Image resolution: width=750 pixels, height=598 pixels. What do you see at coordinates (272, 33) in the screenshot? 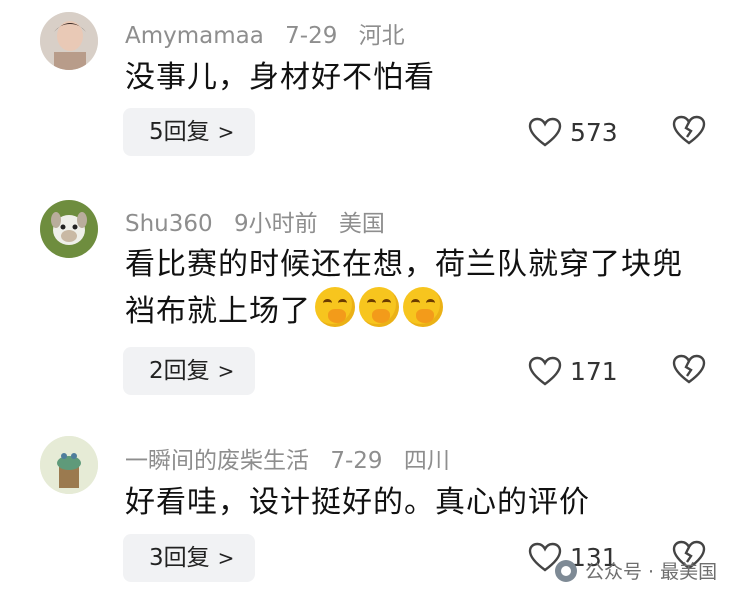
I see `comment-meta: Amymamaa 7-29 河北` at bounding box center [272, 33].